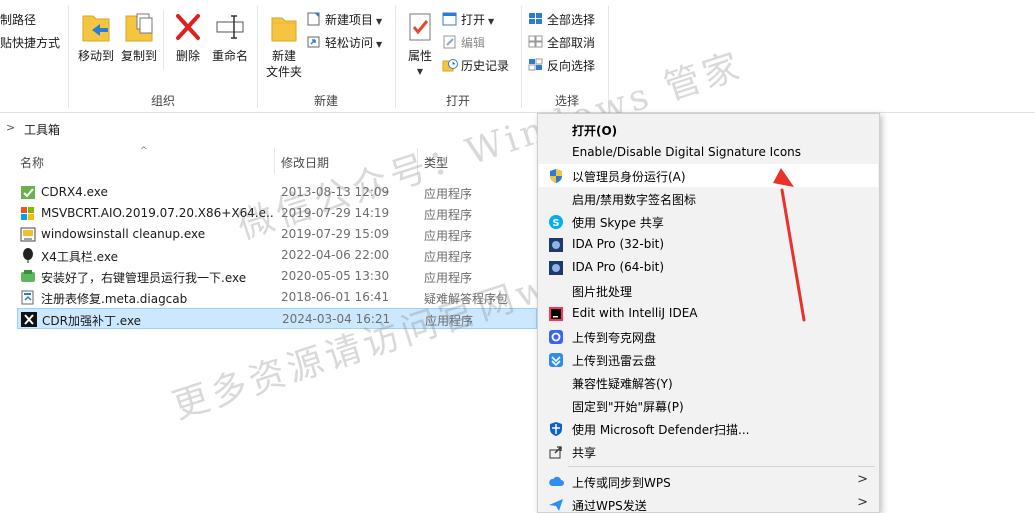 The width and height of the screenshot is (1035, 513). Describe the element at coordinates (92, 321) in the screenshot. I see `file-name: CDR加强补丁.exe` at that location.